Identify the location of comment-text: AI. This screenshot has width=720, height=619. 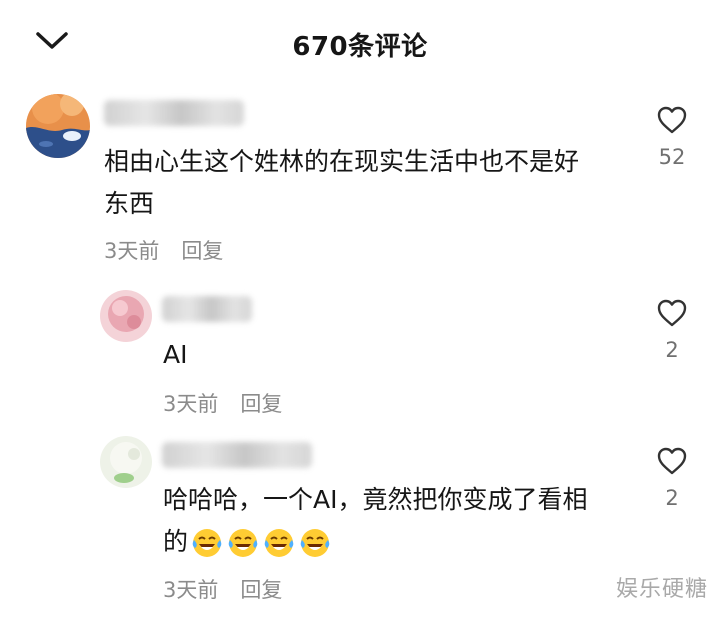
(175, 354).